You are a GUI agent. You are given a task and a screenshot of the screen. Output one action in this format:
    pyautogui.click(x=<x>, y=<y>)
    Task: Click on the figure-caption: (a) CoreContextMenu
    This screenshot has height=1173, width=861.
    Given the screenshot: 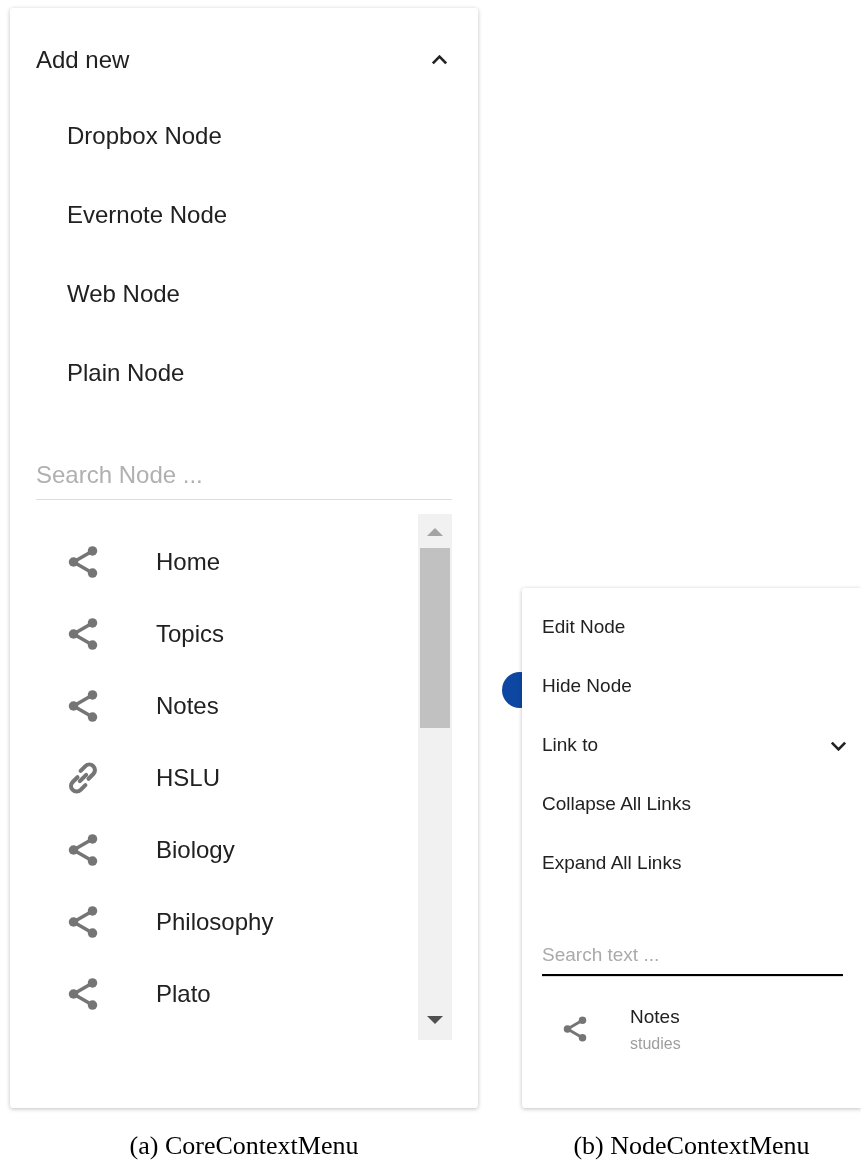 What is the action you would take?
    pyautogui.click(x=244, y=1146)
    